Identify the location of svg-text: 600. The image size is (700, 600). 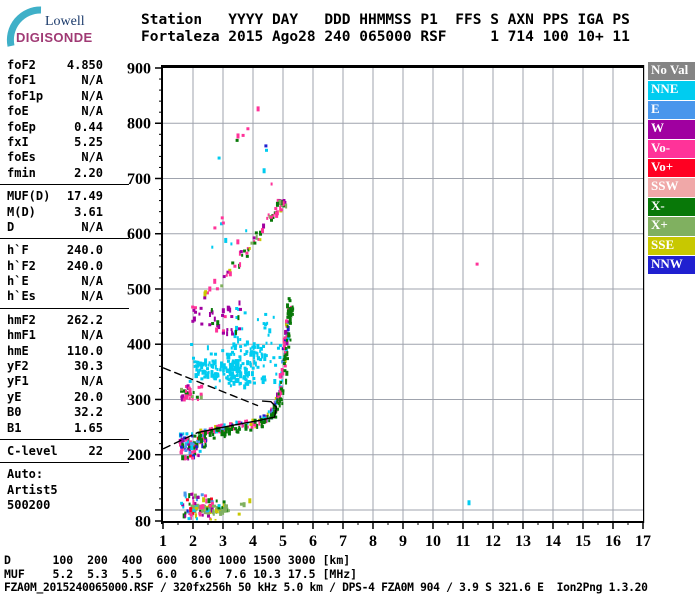
(139, 234).